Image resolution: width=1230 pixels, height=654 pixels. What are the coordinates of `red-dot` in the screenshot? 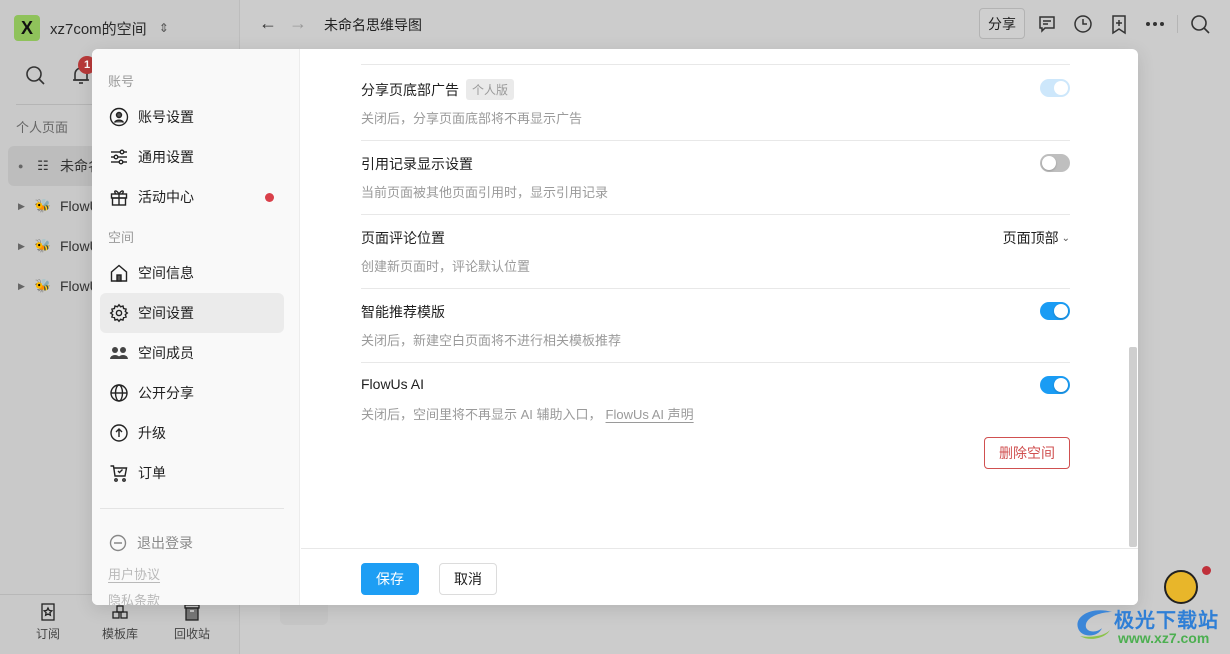 It's located at (1206, 570).